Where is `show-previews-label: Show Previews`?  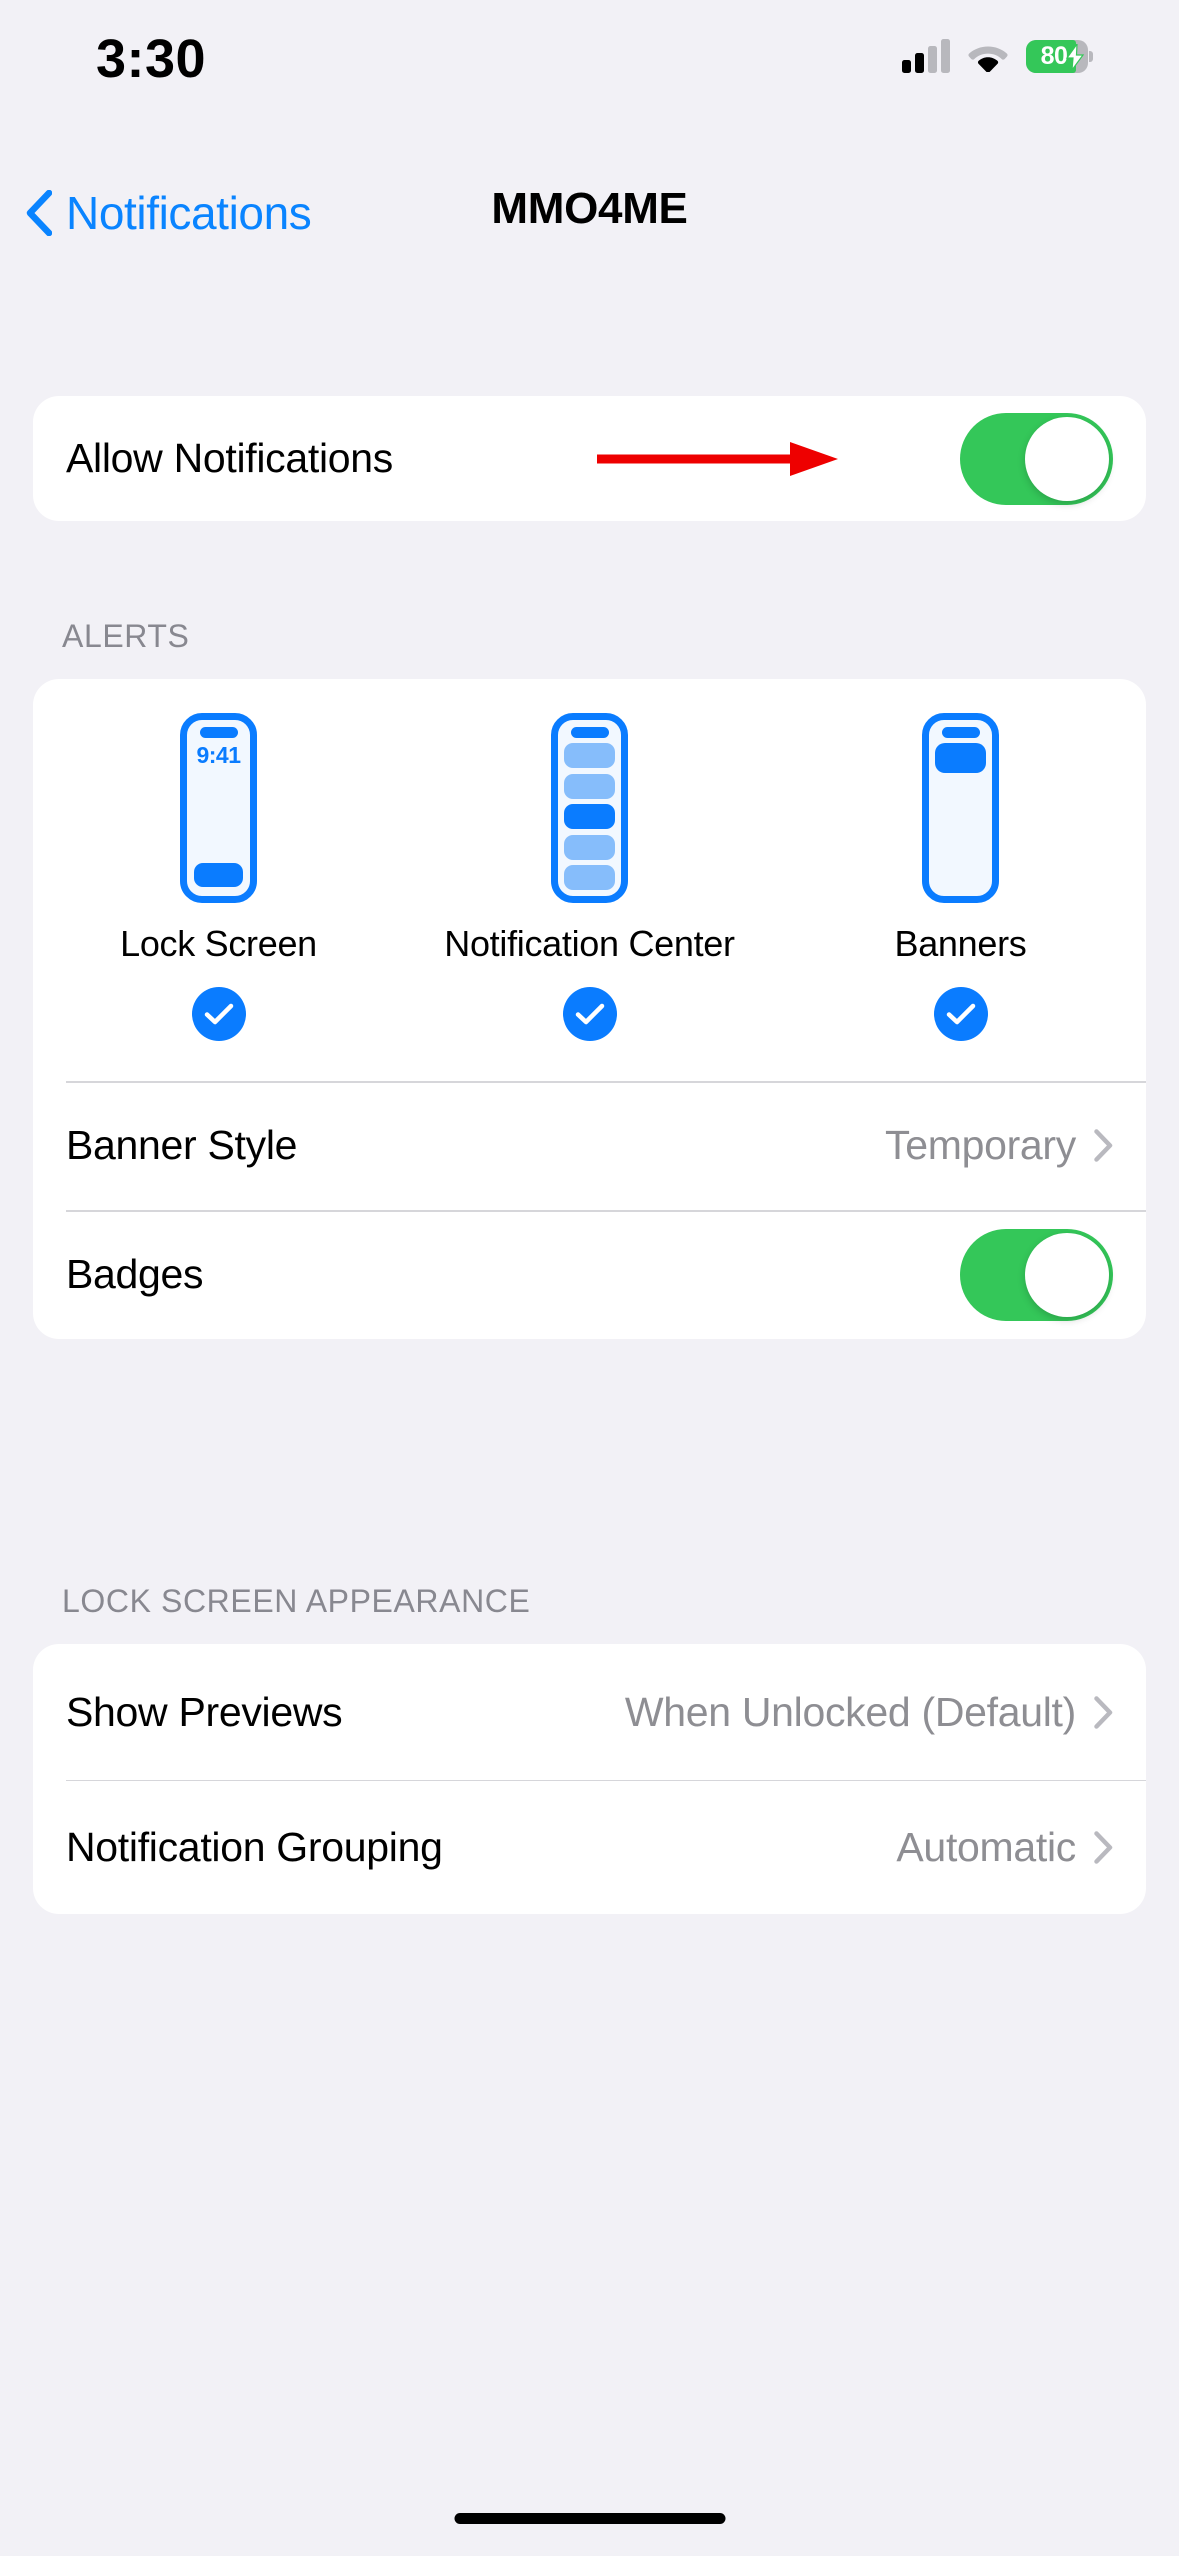
show-previews-label: Show Previews is located at coordinates (204, 1712).